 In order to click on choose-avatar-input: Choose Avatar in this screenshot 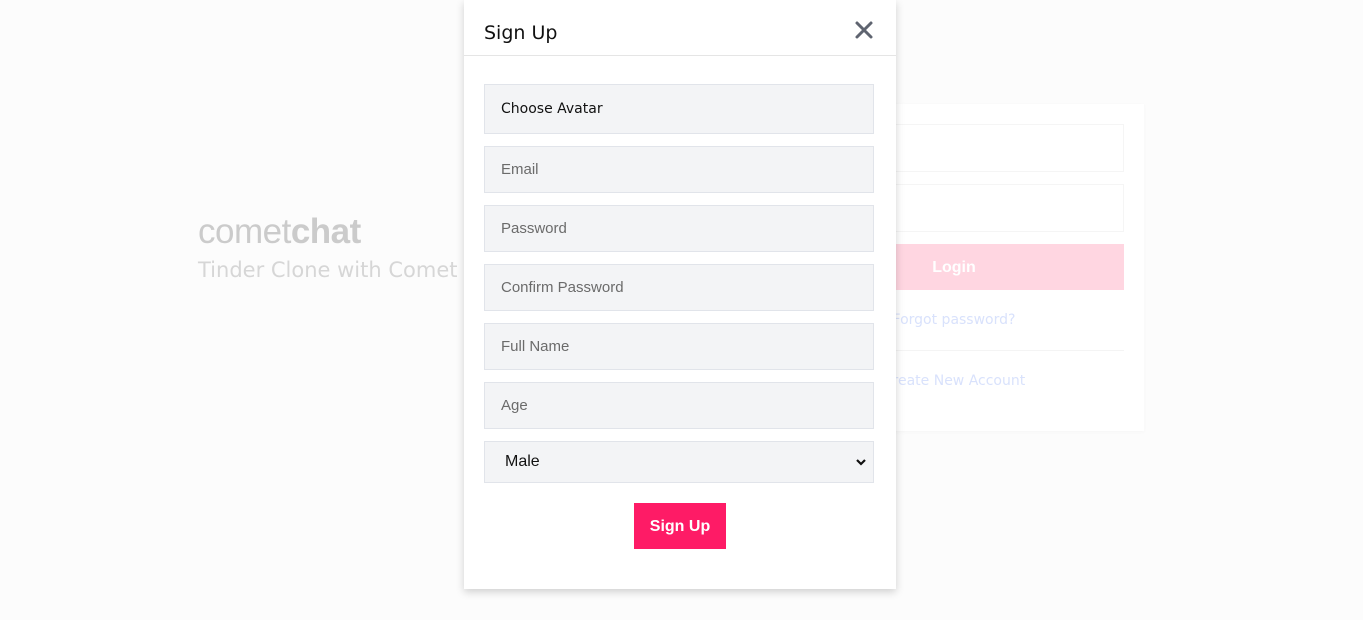, I will do `click(679, 109)`.